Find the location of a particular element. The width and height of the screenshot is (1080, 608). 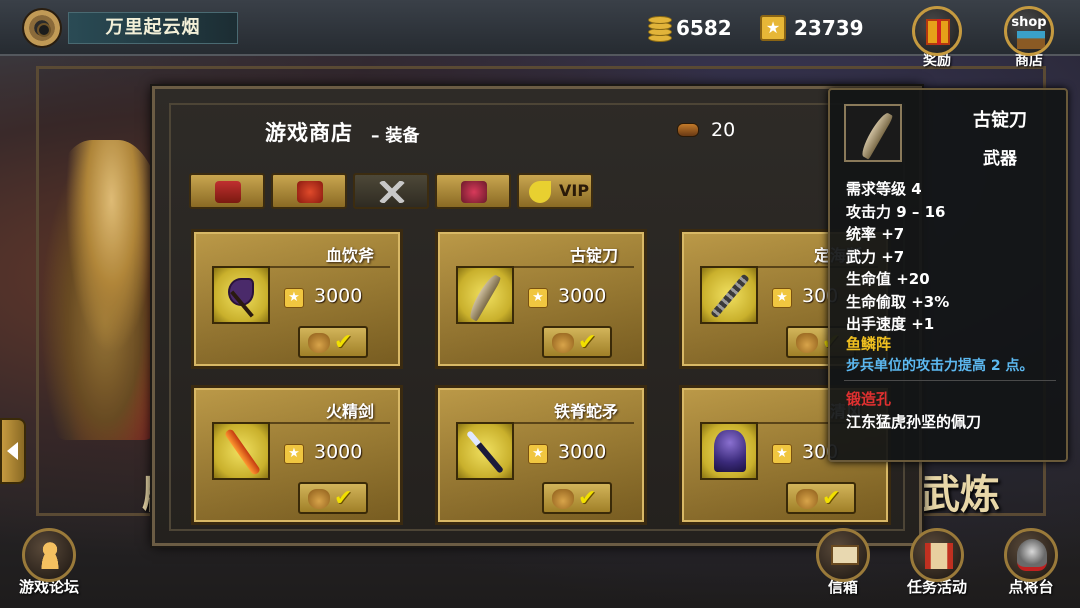

quest-button: 任务活动 is located at coordinates (937, 562).